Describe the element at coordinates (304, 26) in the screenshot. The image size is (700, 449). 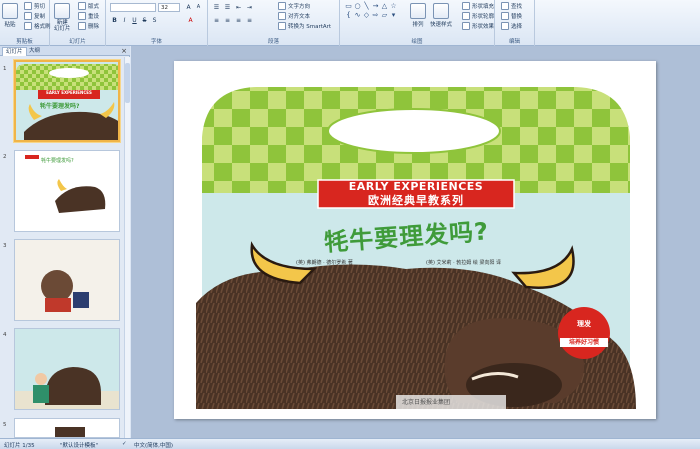
I see `smartart-button: 转换为 SmartArt` at that location.